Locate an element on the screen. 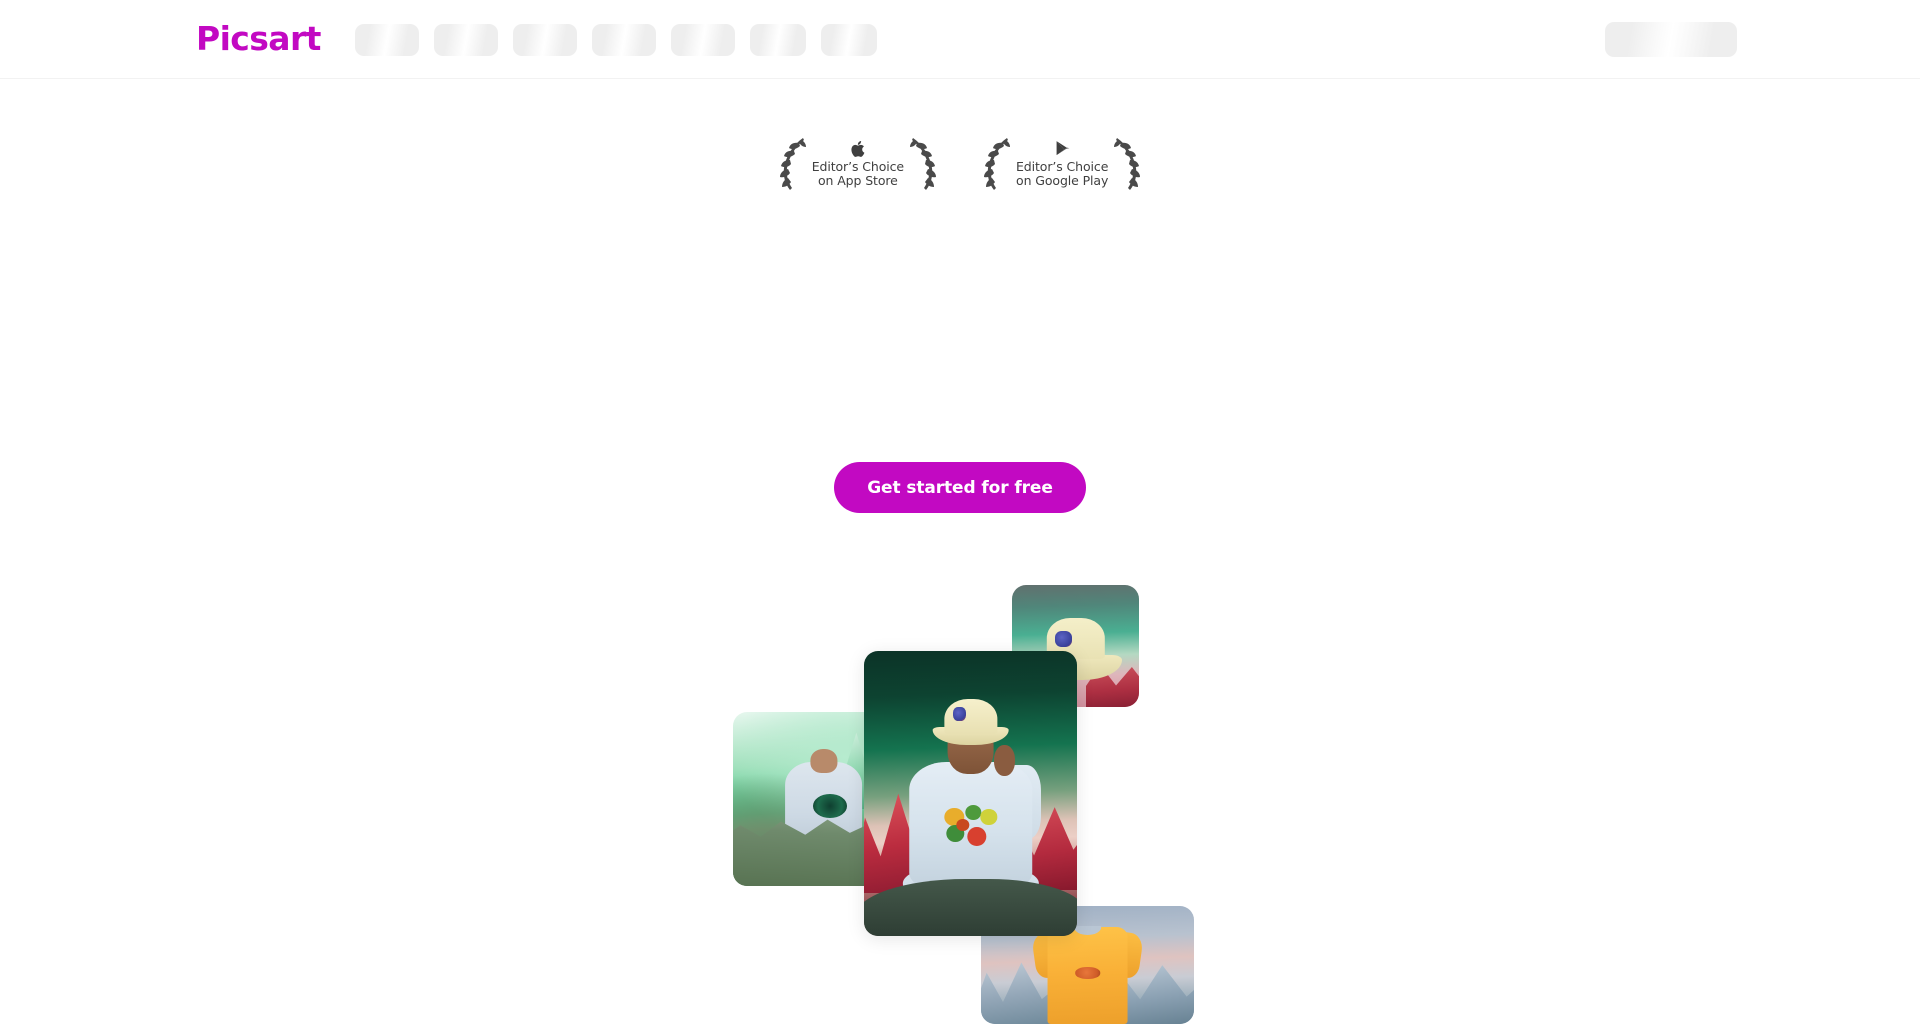  main-card-hoodie-print is located at coordinates (970, 827).